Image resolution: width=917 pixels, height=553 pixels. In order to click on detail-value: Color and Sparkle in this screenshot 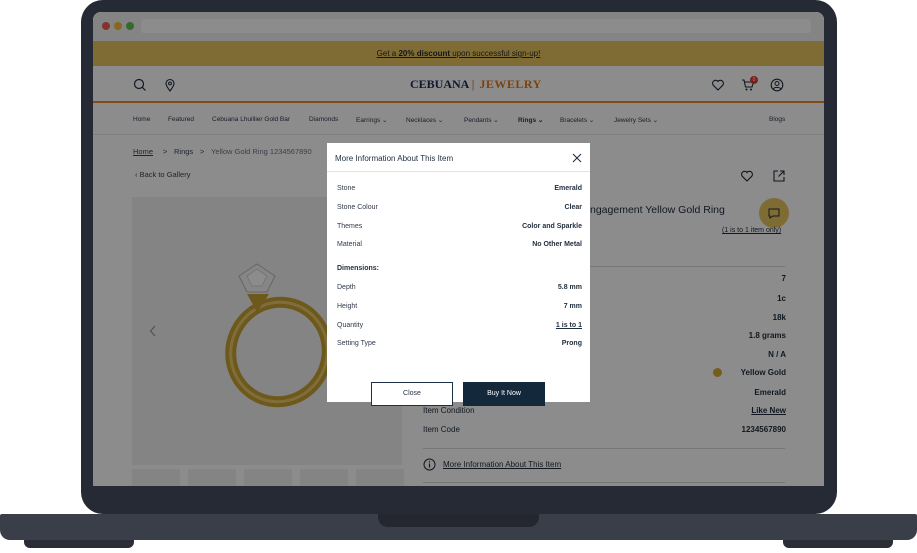, I will do `click(552, 226)`.